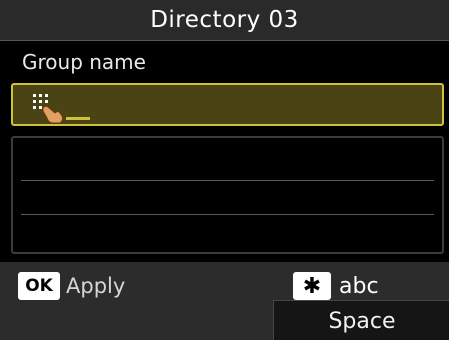 This screenshot has width=449, height=340. I want to click on page-title: Directory 03, so click(224, 20).